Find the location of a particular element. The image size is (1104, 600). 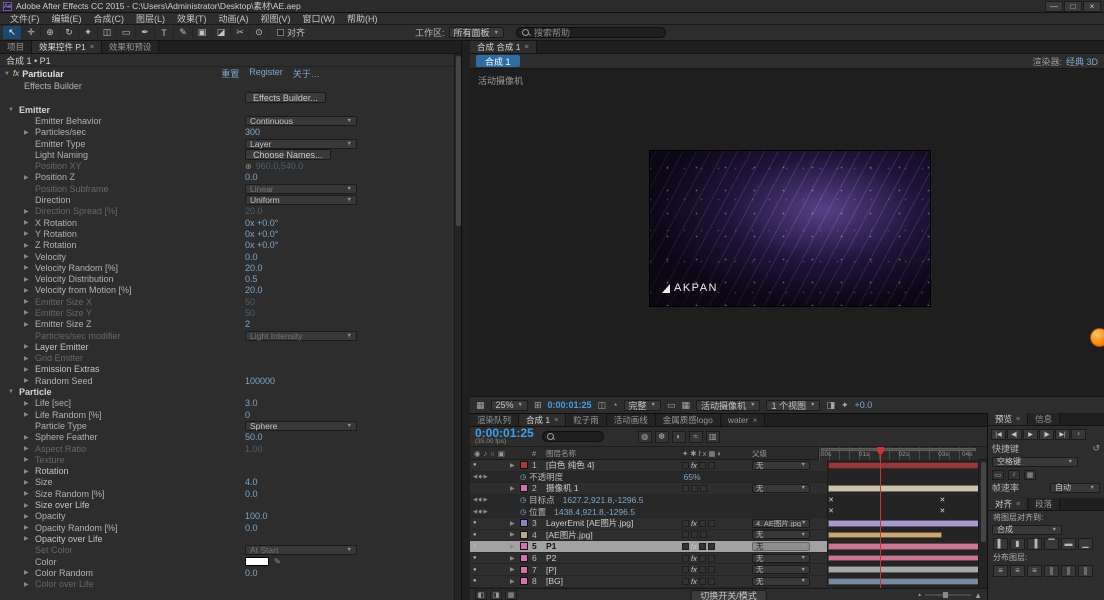

timeline-search-input is located at coordinates (572, 436).